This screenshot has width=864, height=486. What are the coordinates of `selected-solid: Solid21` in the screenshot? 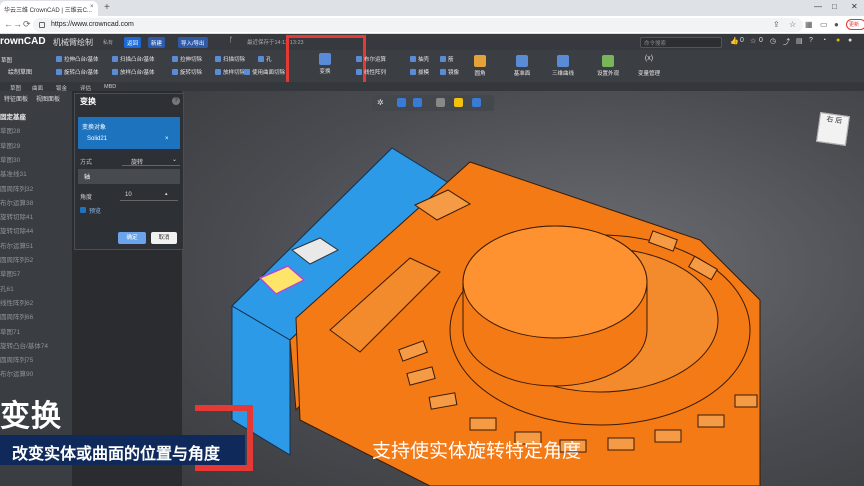 It's located at (97, 139).